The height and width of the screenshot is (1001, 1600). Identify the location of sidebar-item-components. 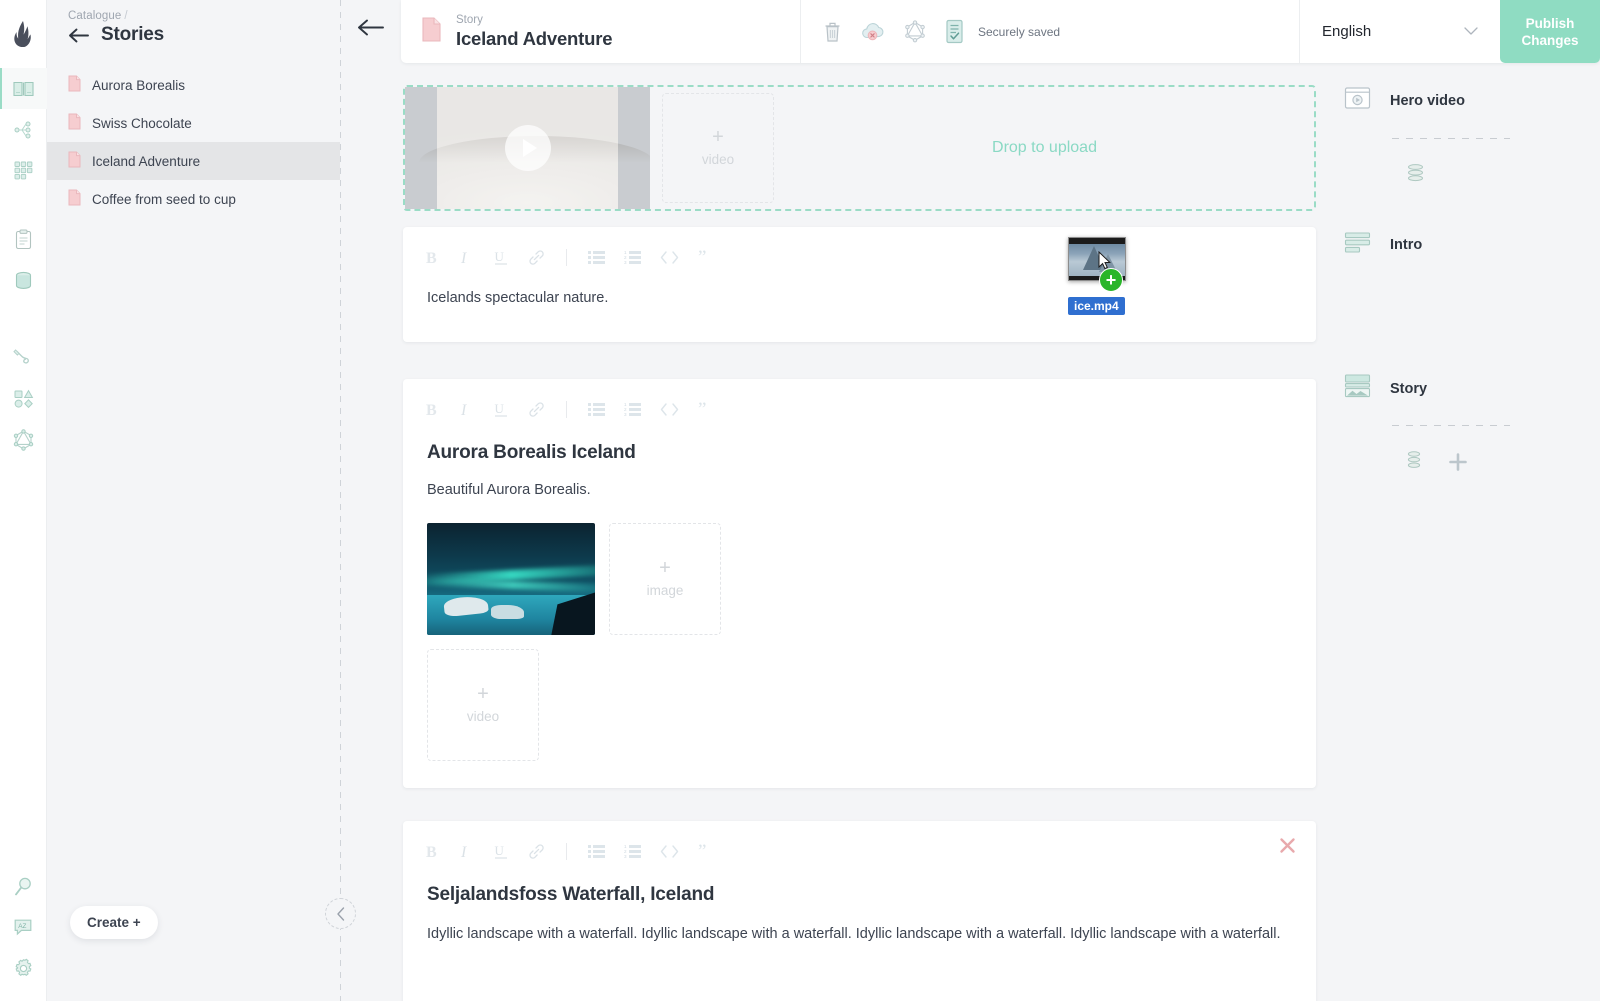
(23, 398).